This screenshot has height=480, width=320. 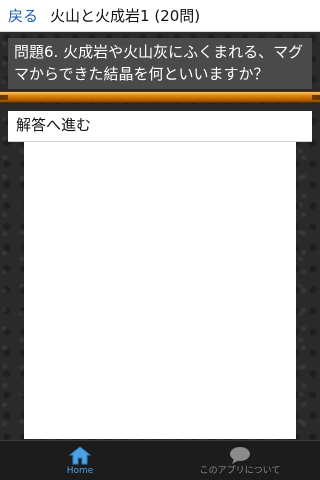 What do you see at coordinates (160, 63) in the screenshot?
I see `question-text: 問題6. 火成岩や火山灰にふくまれる、マグマからできた結晶を何といいますか？` at bounding box center [160, 63].